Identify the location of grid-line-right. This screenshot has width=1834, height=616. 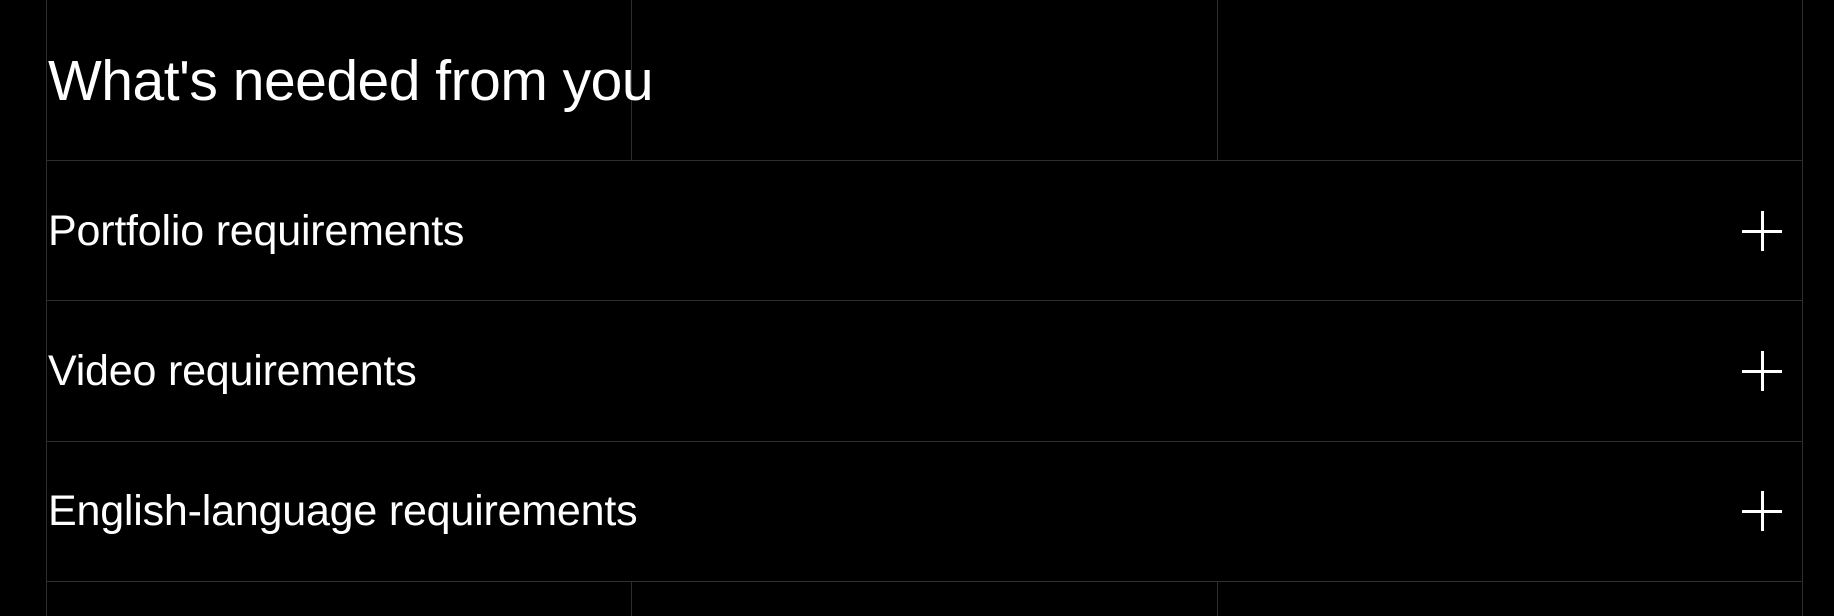
(1802, 308).